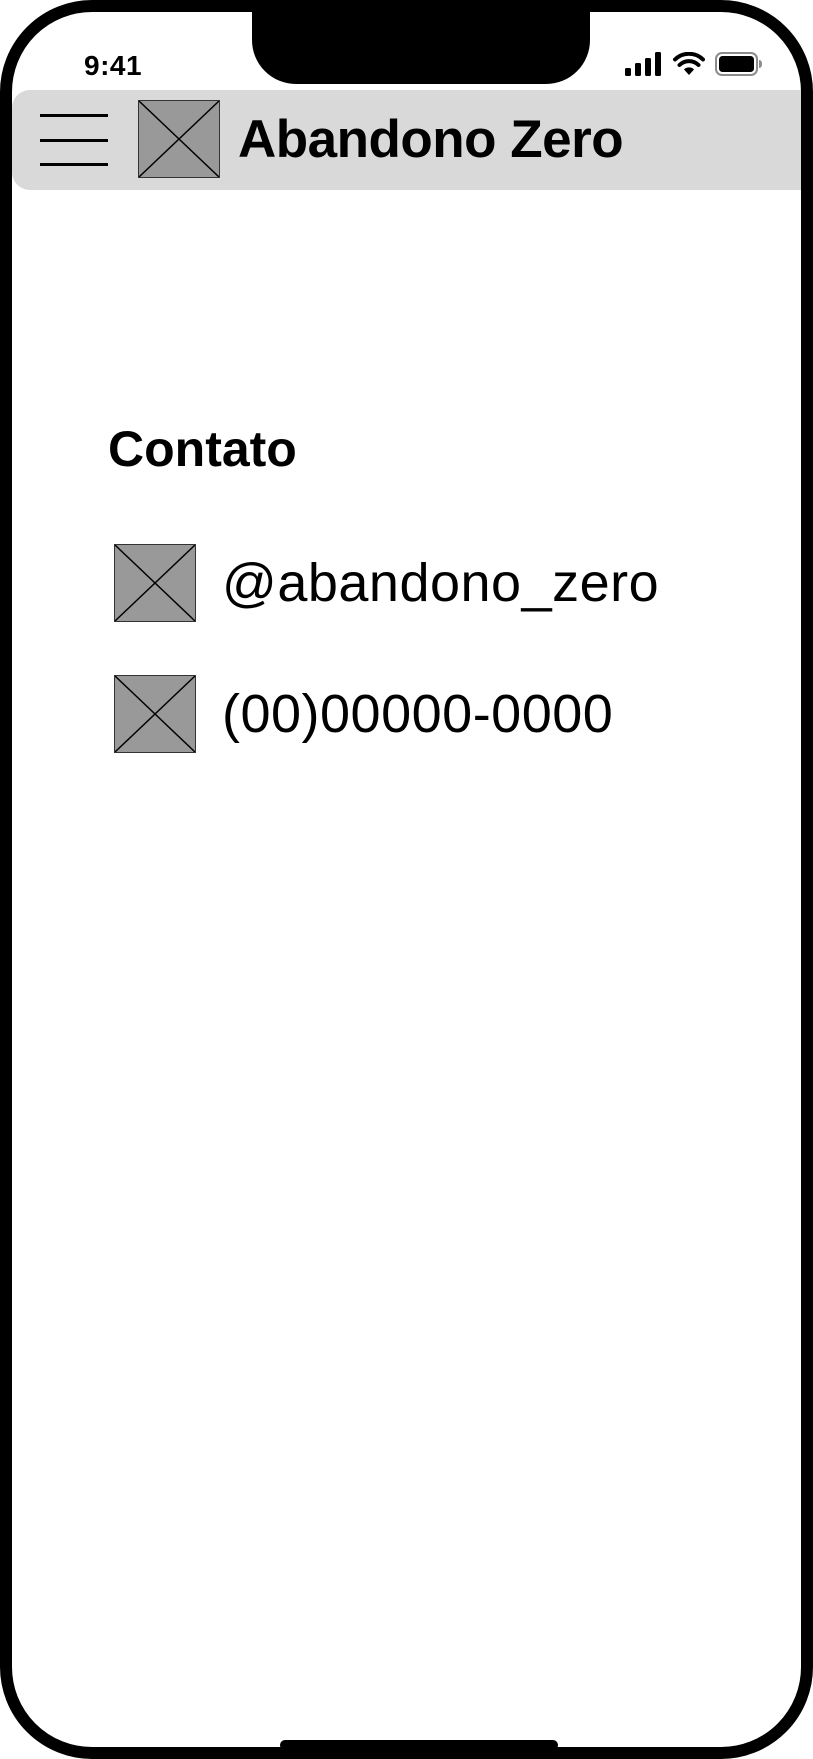 The image size is (813, 1759). I want to click on hamburger-menu-icon, so click(74, 140).